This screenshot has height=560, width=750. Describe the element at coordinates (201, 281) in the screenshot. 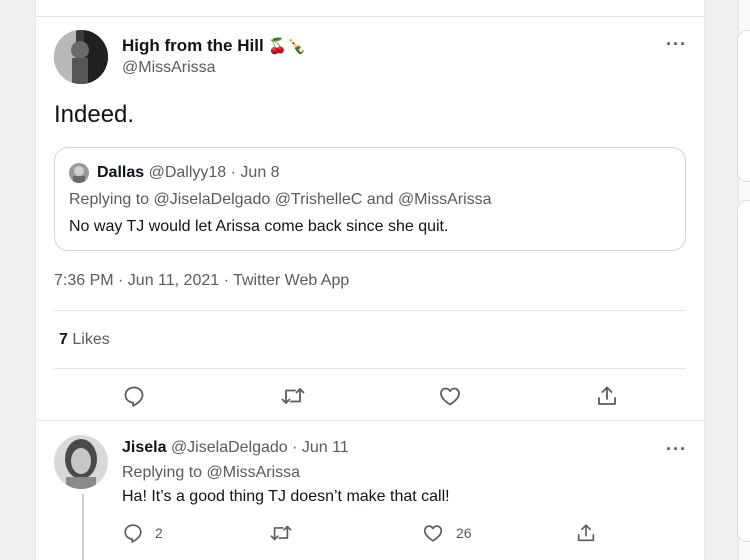

I see `tweet-timestamp: 7:36 PM · Jun 11, 2021 · Twitter Web App` at that location.